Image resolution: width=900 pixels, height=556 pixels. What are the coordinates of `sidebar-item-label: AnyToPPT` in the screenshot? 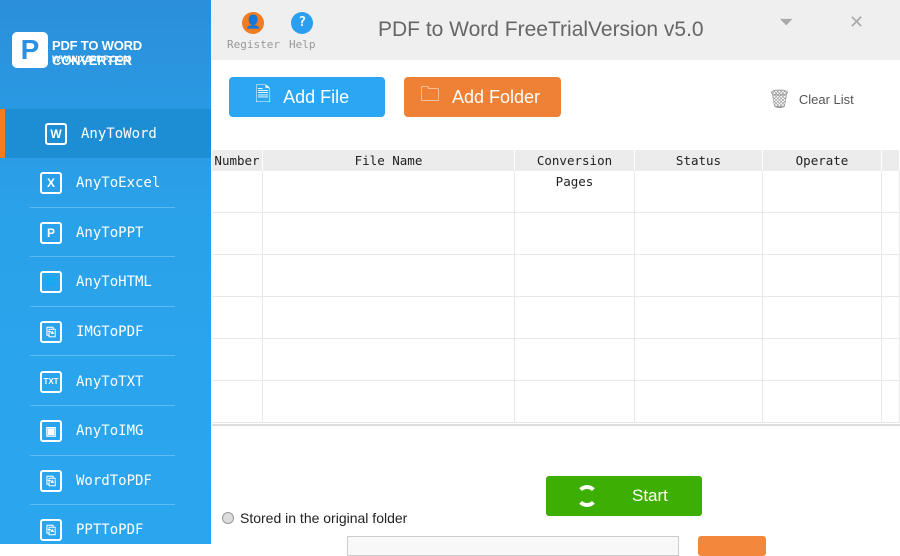 It's located at (110, 232).